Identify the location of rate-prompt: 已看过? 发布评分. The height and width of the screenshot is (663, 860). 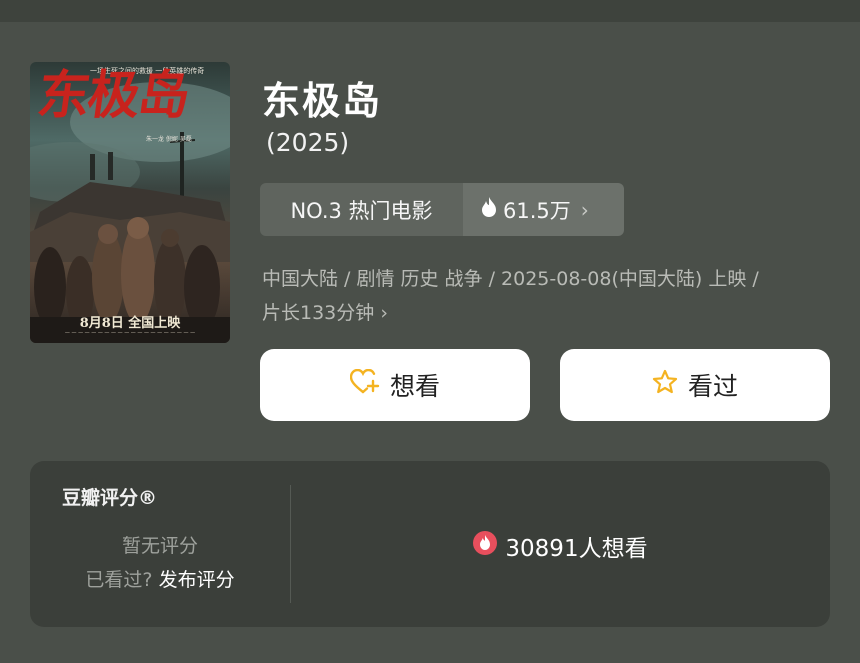
(160, 578).